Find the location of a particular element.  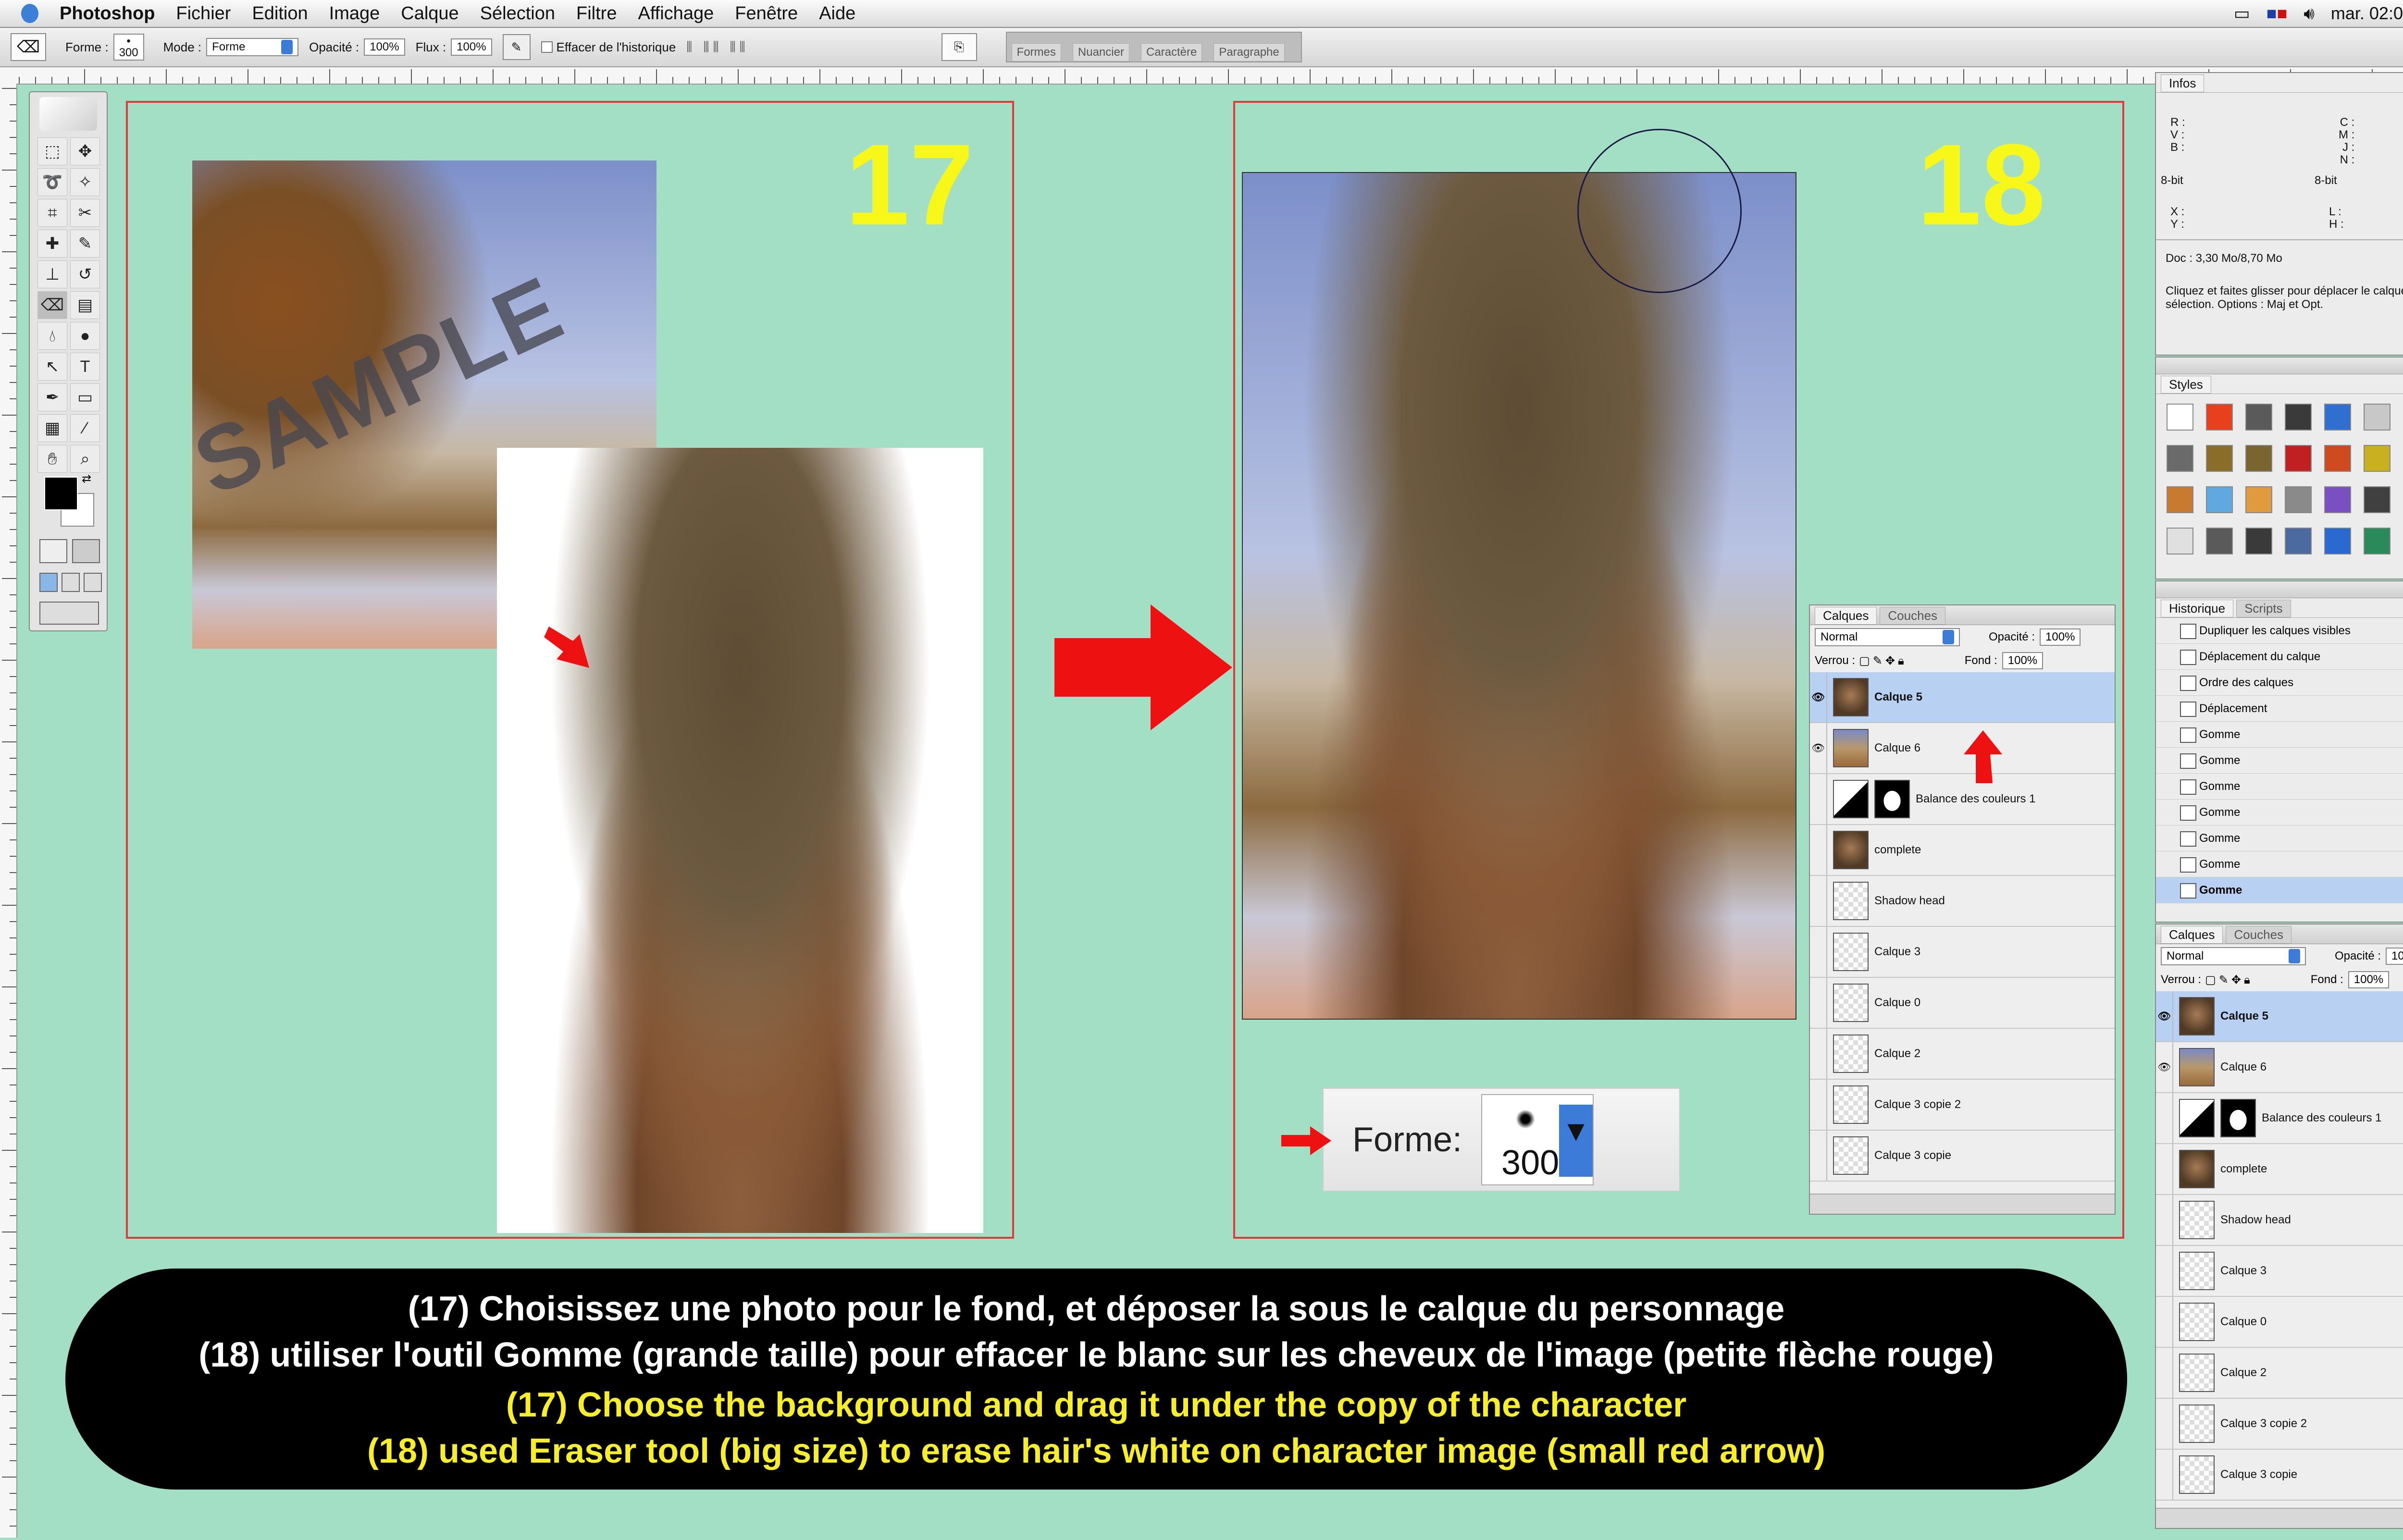

history-checkbox is located at coordinates (547, 47).